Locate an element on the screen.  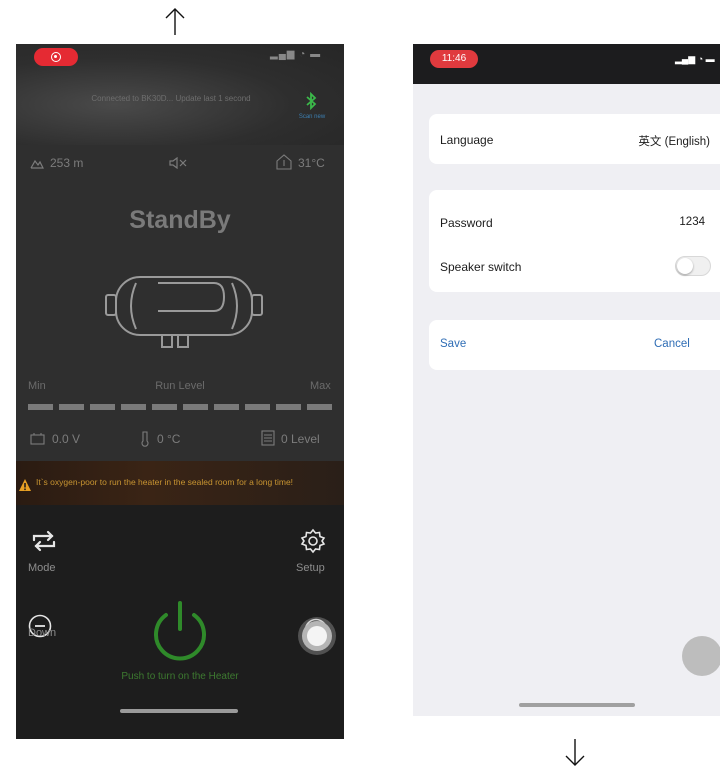
bluetooth-icon is located at coordinates (311, 101).